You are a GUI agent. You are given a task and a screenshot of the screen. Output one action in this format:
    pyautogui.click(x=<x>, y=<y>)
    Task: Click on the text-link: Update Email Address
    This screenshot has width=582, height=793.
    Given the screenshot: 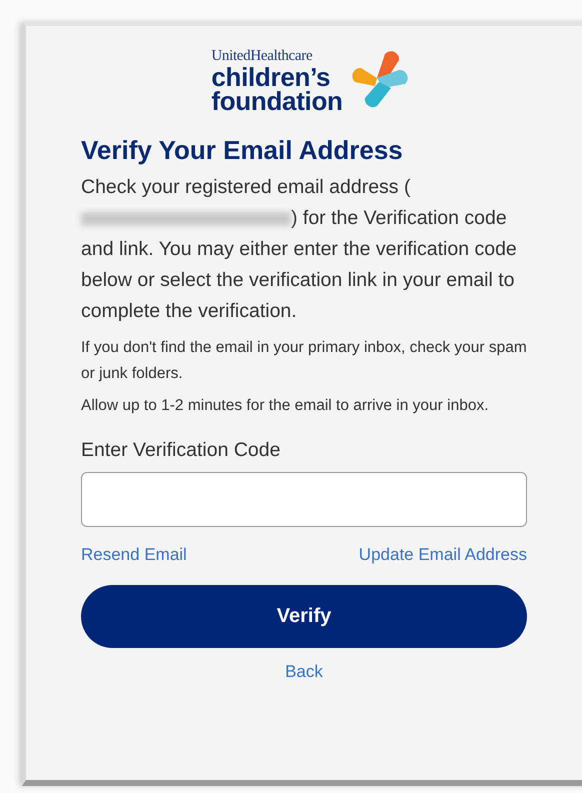 What is the action you would take?
    pyautogui.click(x=442, y=555)
    